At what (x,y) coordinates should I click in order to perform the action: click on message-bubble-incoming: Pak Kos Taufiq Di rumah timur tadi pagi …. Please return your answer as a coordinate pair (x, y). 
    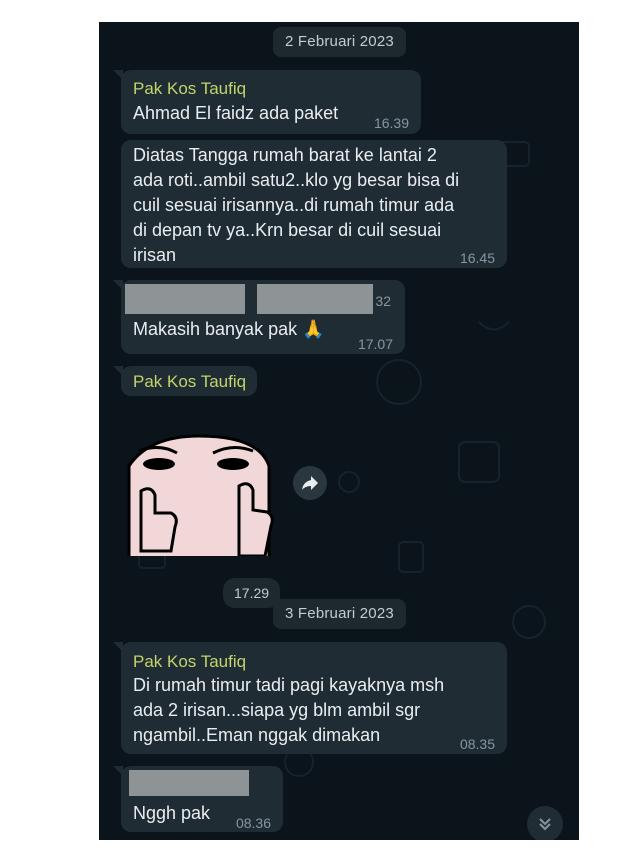
    Looking at the image, I should click on (310, 698).